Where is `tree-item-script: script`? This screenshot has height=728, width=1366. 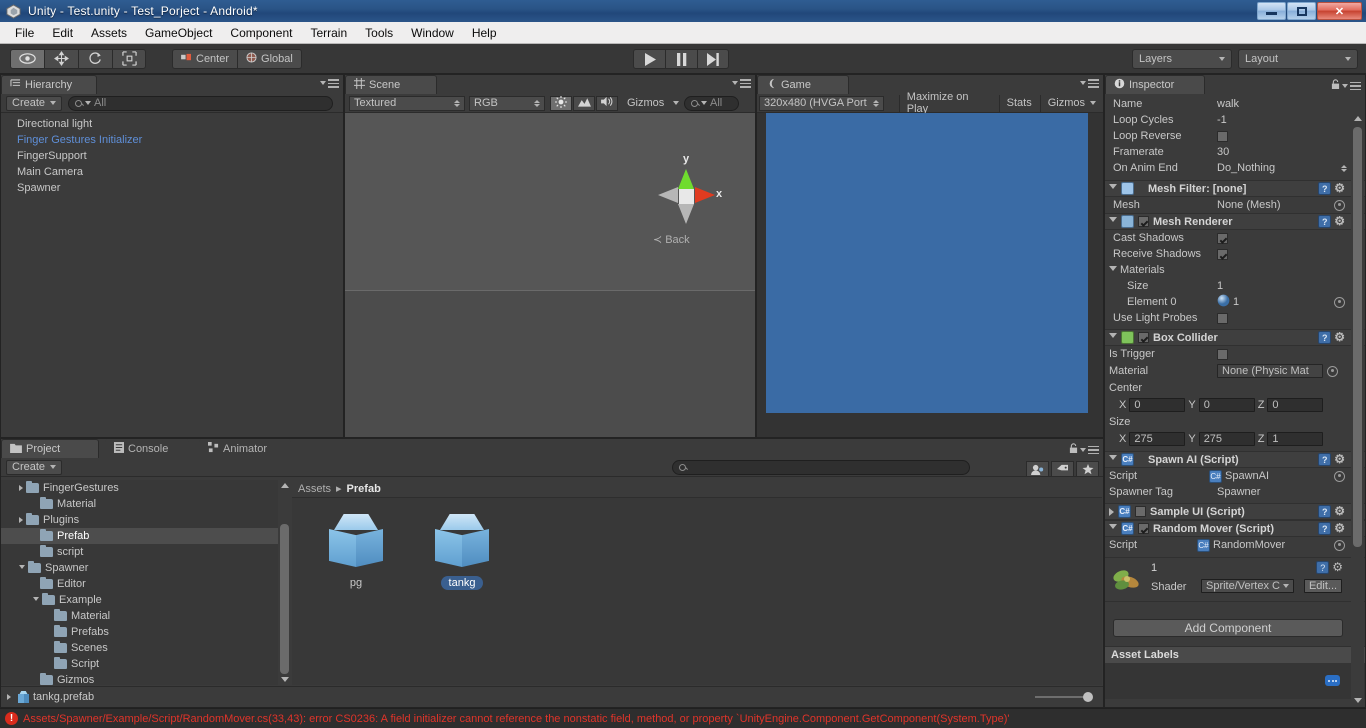
tree-item-script: script is located at coordinates (146, 552).